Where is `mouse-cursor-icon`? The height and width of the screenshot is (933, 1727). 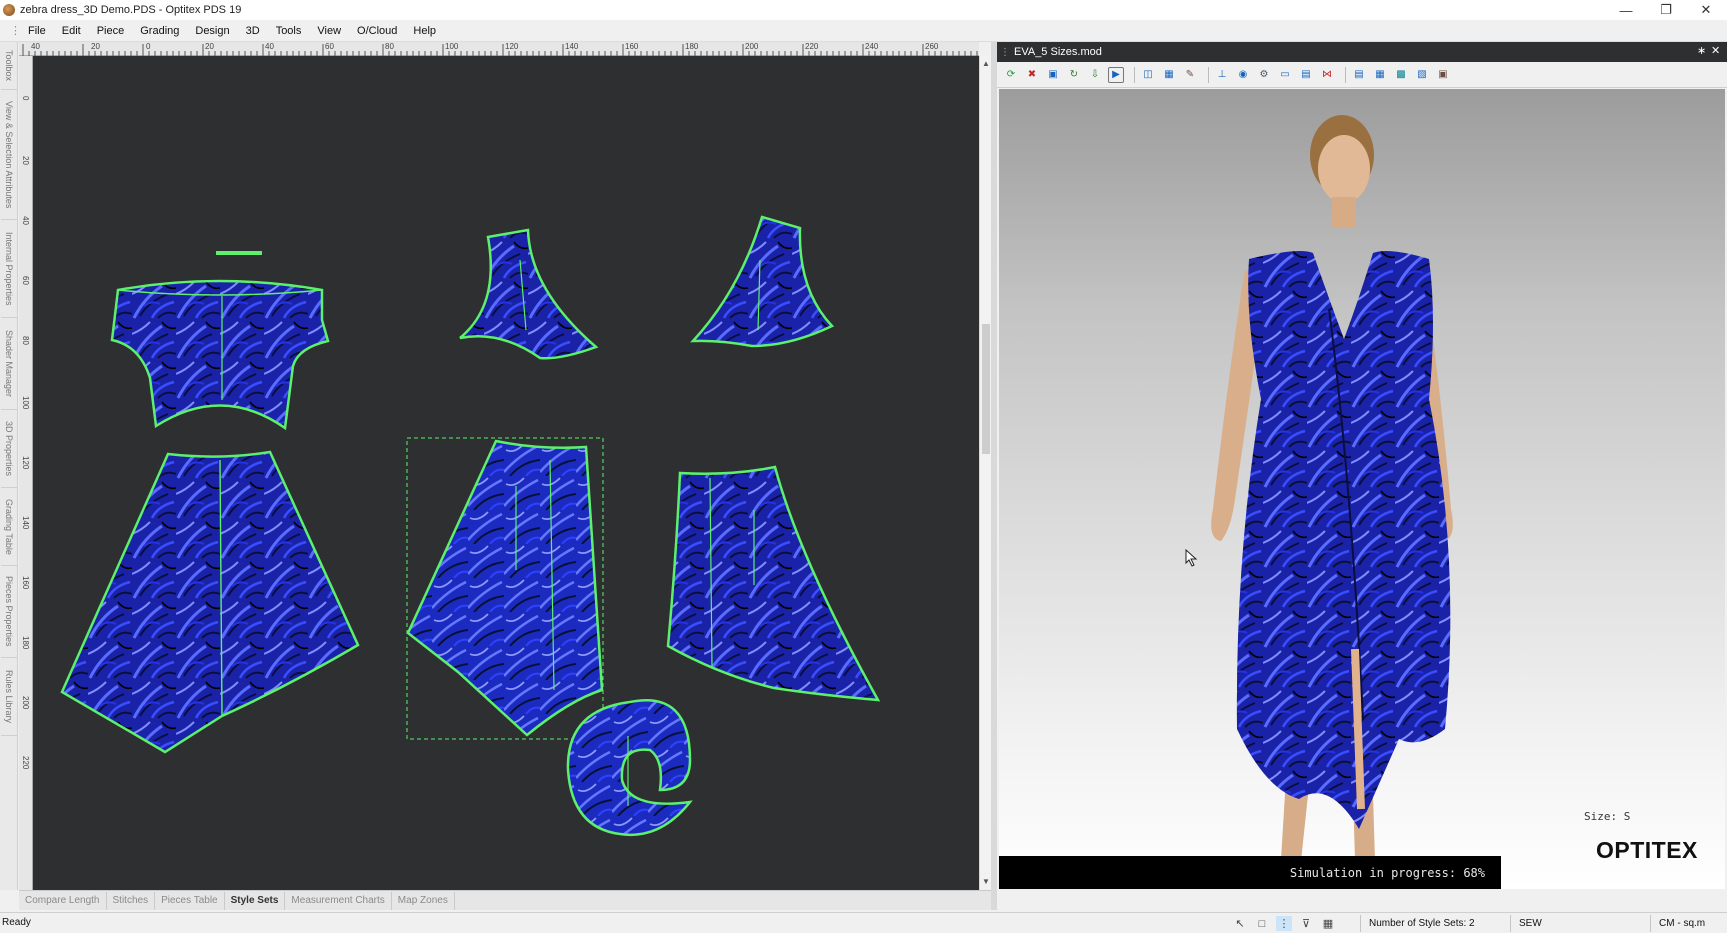
mouse-cursor-icon is located at coordinates (1191, 558).